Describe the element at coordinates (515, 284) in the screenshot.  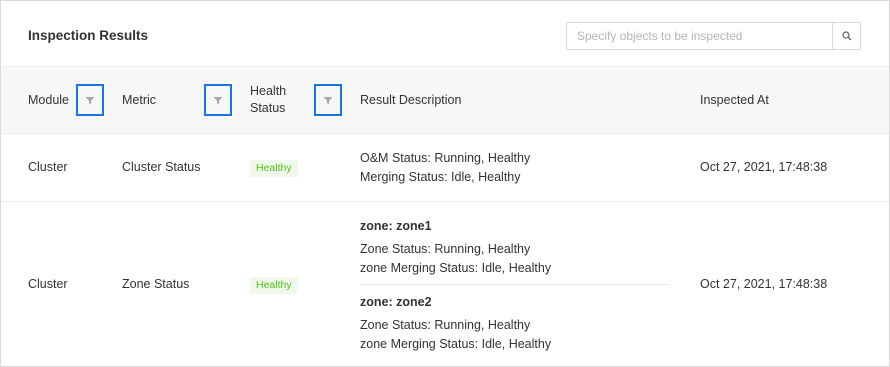
I see `zone-divider` at that location.